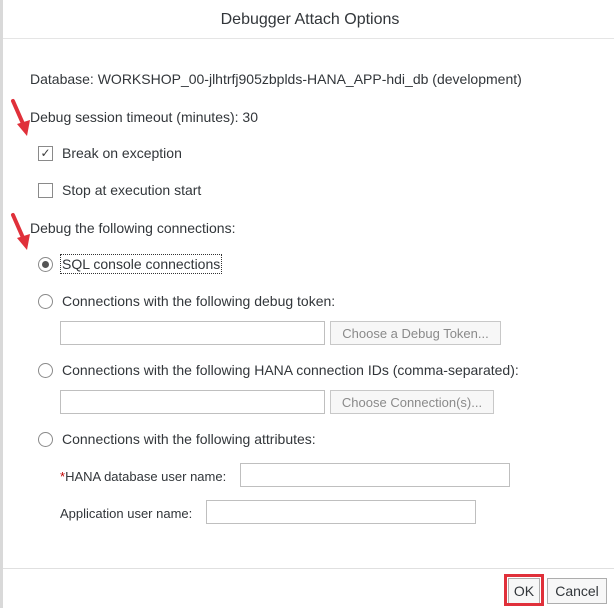 Image resolution: width=614 pixels, height=608 pixels. I want to click on cancel-button: Cancel, so click(577, 591).